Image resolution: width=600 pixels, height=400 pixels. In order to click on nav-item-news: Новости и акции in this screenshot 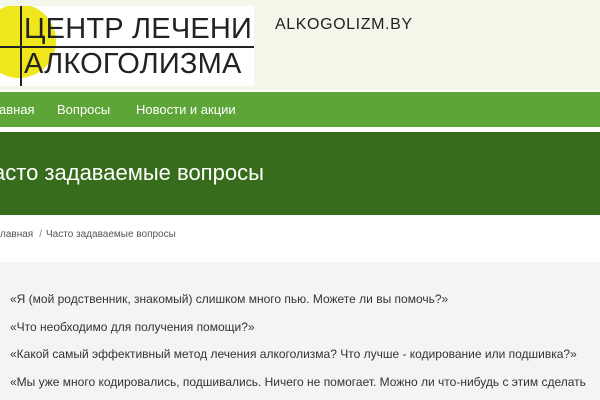, I will do `click(186, 109)`.